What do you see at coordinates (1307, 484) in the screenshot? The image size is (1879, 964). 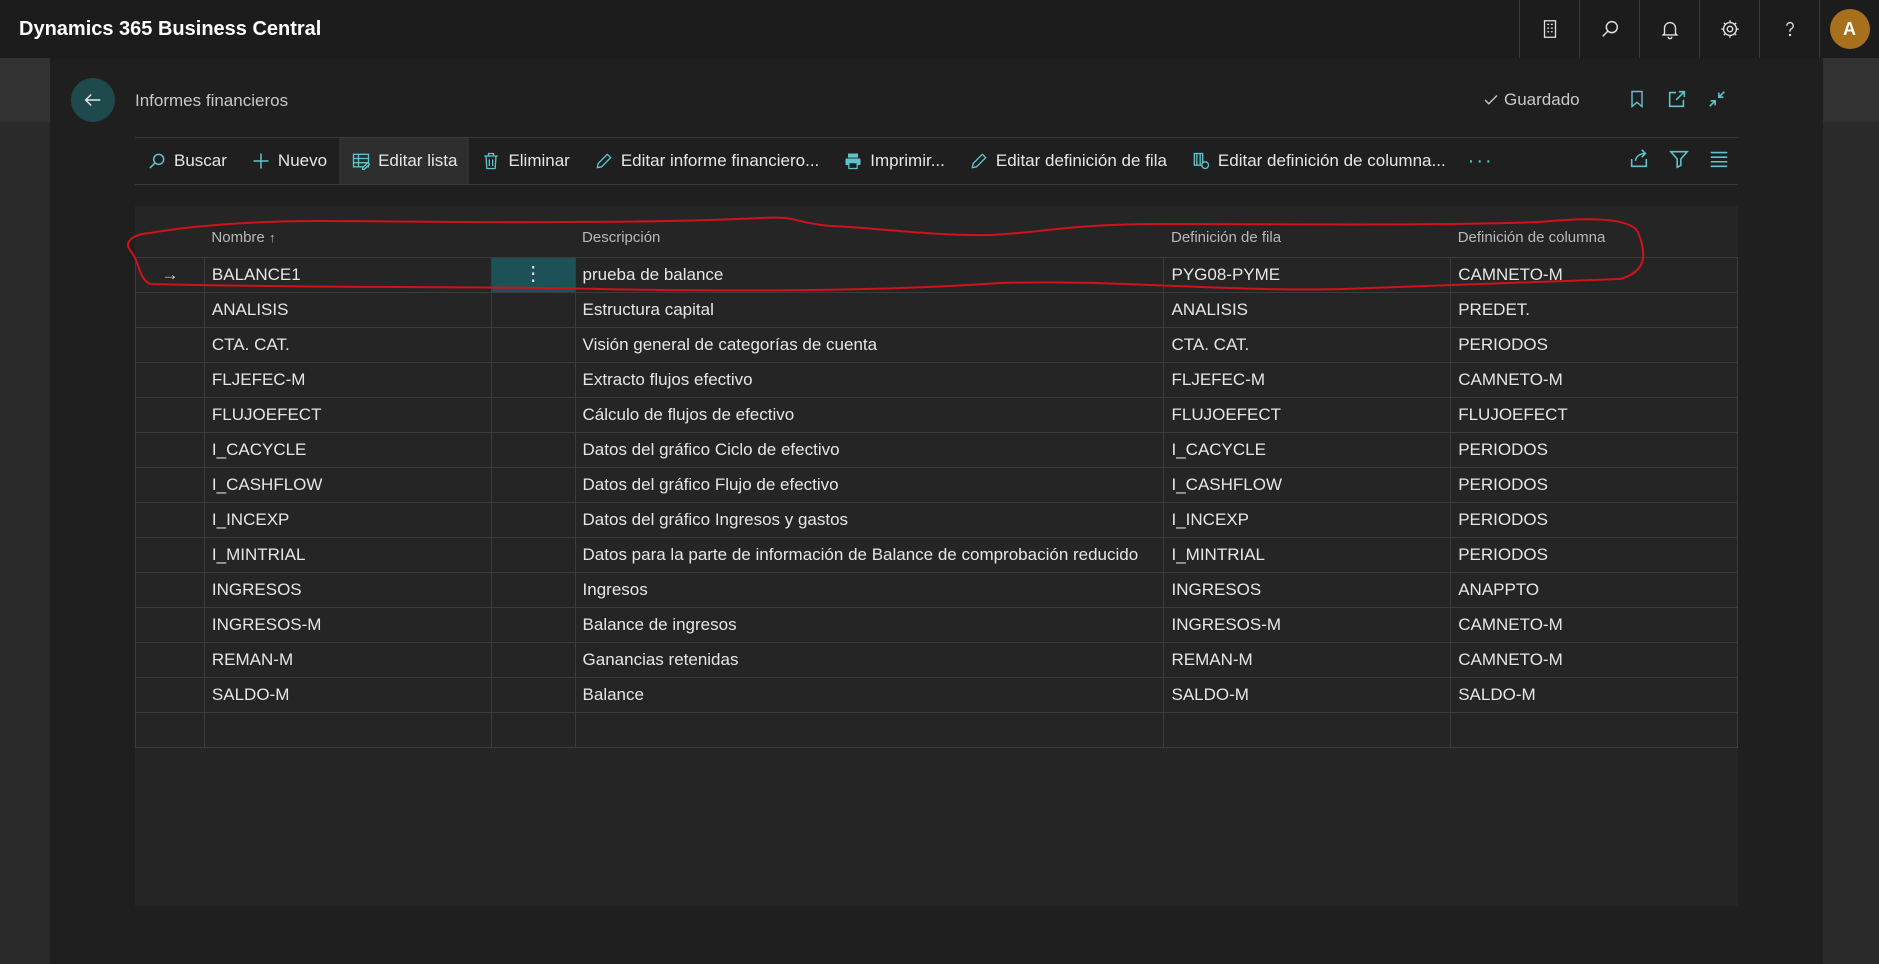 I see `cell-definicion-fila: I_CASHFLOW` at bounding box center [1307, 484].